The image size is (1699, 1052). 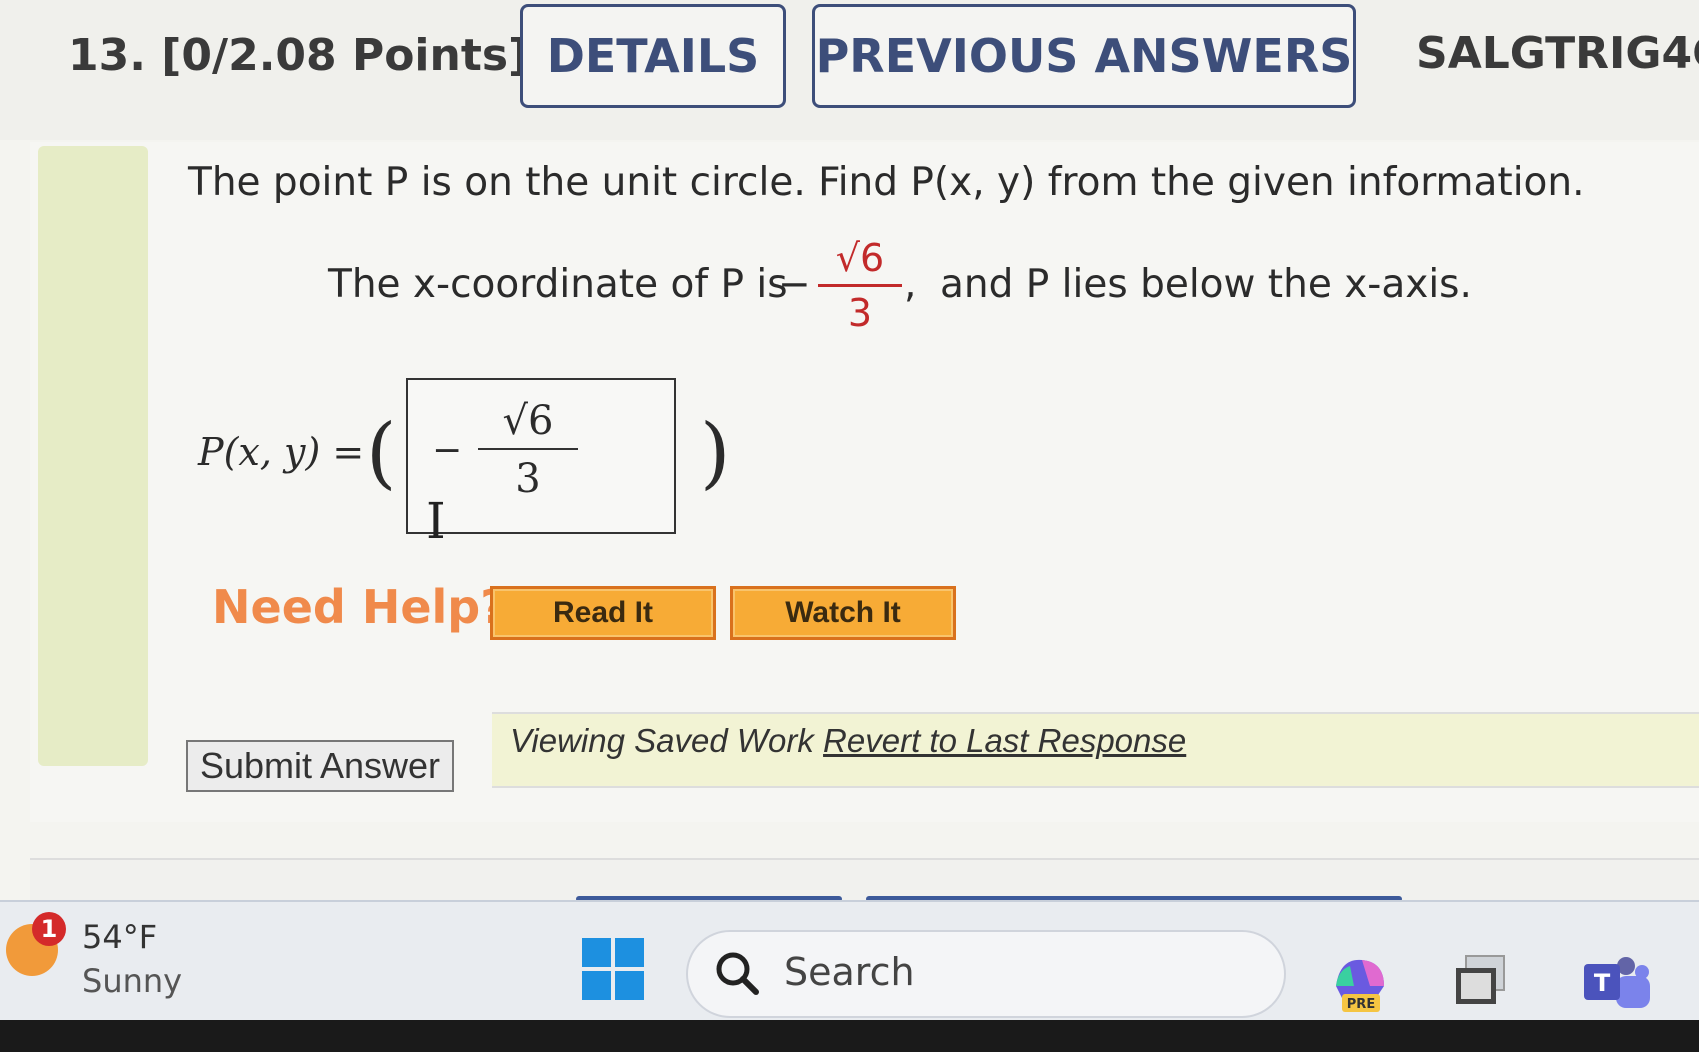 What do you see at coordinates (1084, 56) in the screenshot?
I see `previous-answers-button: PREVIOUS ANSWERS` at bounding box center [1084, 56].